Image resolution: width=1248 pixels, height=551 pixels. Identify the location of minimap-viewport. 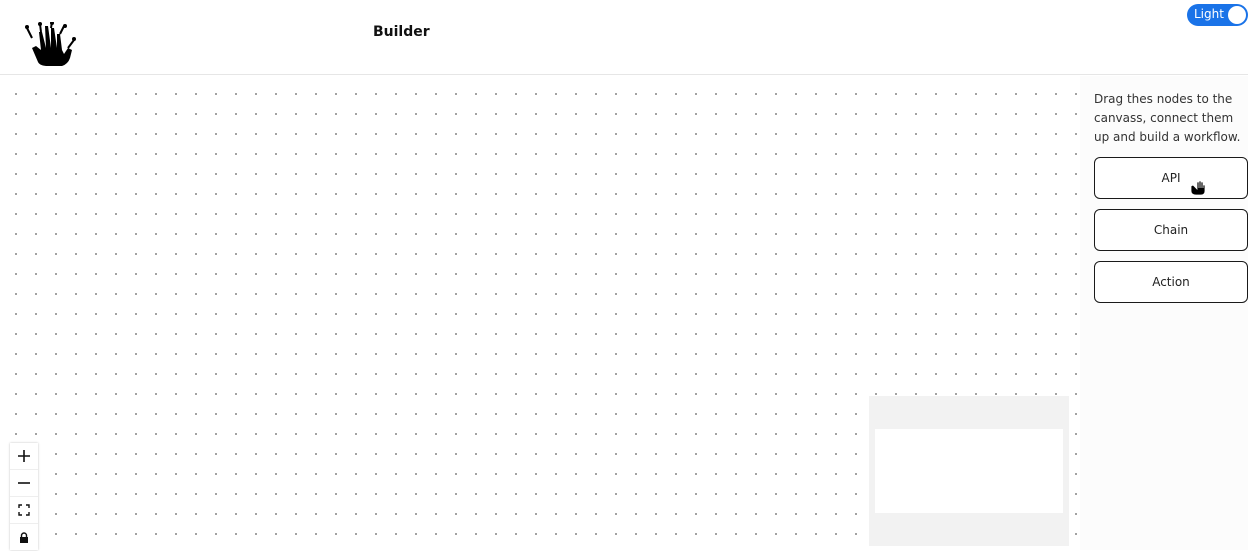
(969, 471).